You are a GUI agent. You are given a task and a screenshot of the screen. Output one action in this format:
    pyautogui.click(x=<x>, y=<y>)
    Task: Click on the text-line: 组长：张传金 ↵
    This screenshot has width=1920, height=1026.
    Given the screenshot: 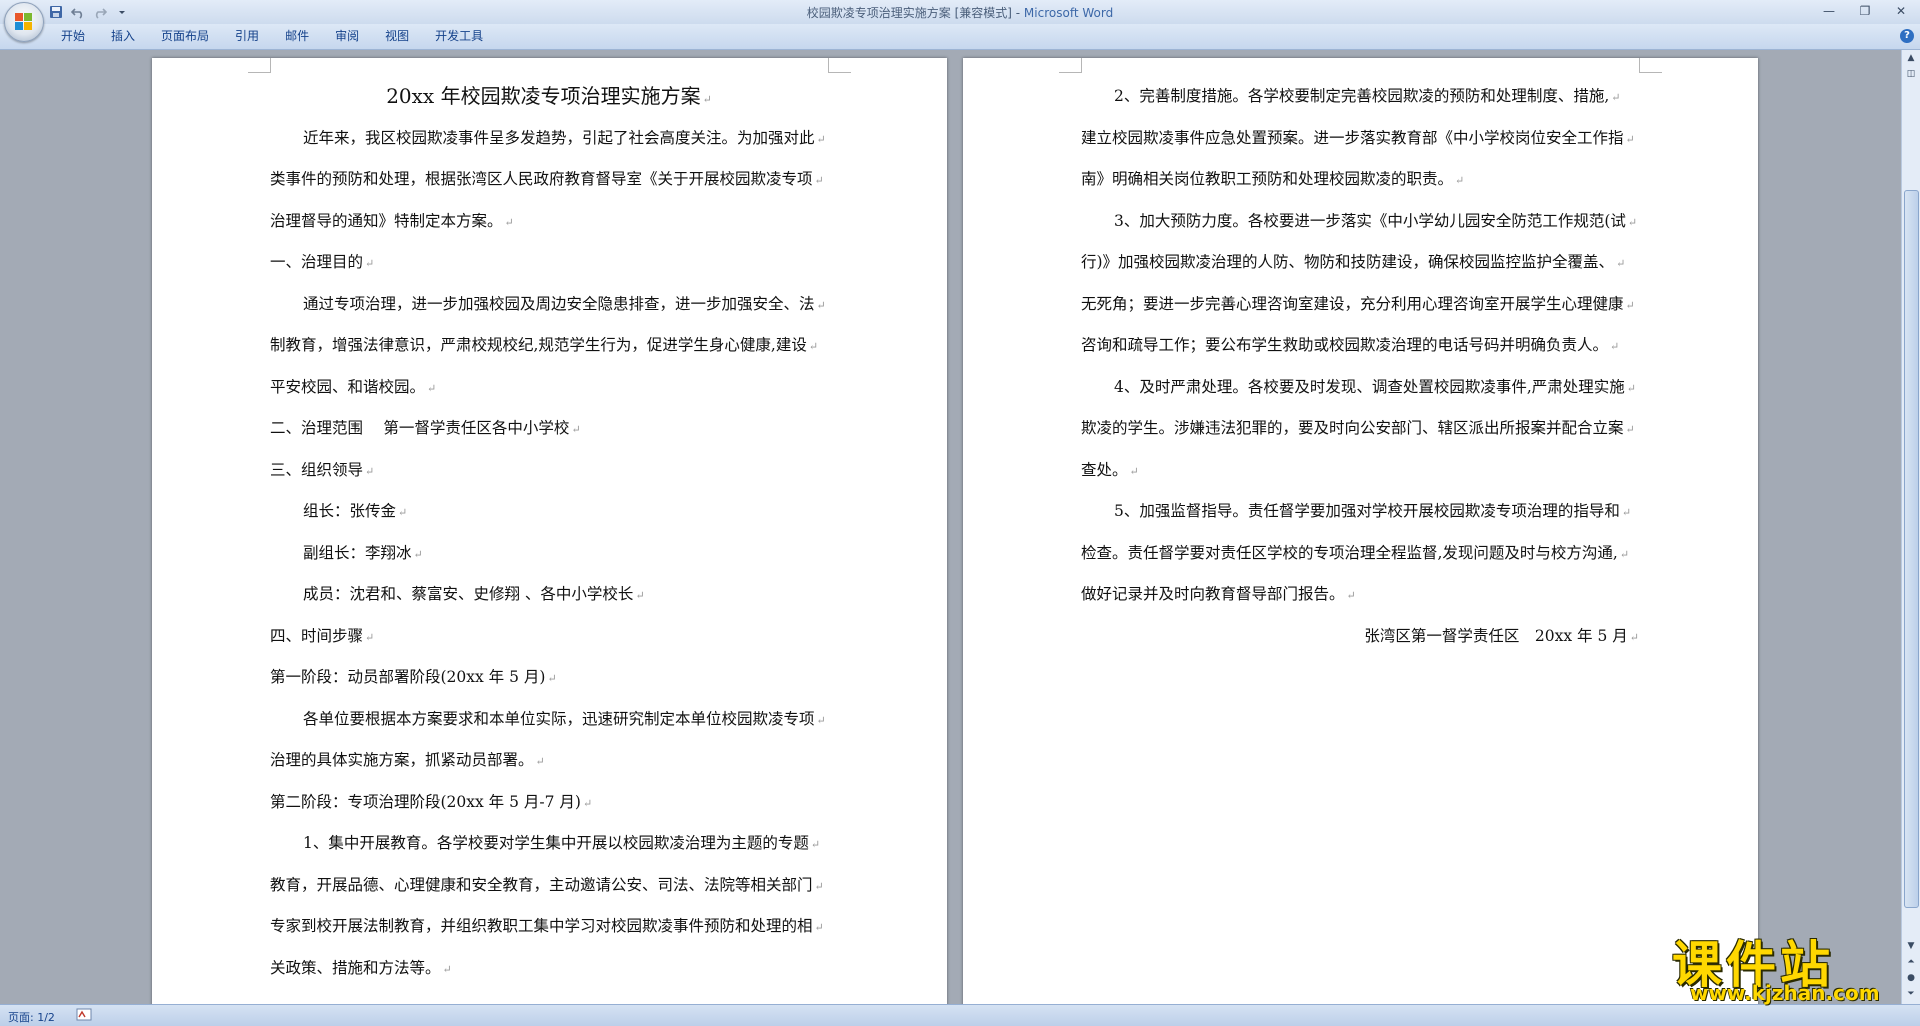 What is the action you would take?
    pyautogui.click(x=549, y=512)
    